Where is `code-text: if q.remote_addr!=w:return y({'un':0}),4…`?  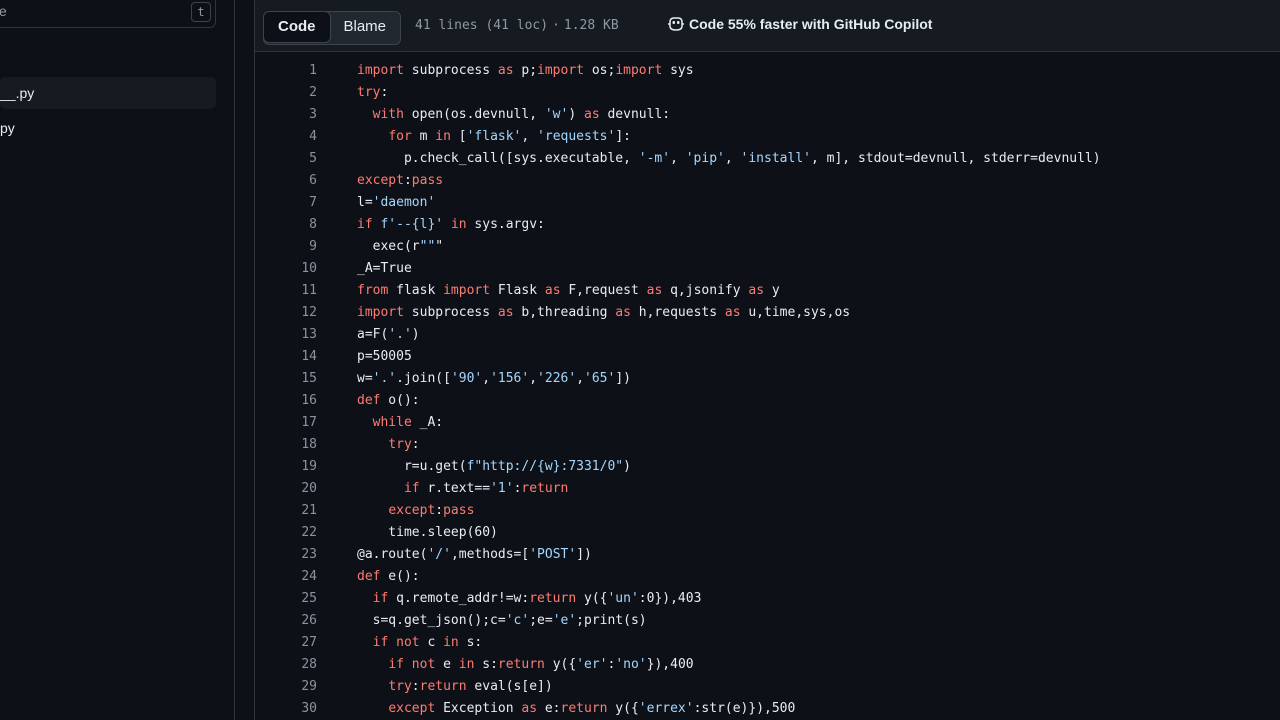
code-text: if q.remote_addr!=w:return y({'un':0}),4… is located at coordinates (537, 598).